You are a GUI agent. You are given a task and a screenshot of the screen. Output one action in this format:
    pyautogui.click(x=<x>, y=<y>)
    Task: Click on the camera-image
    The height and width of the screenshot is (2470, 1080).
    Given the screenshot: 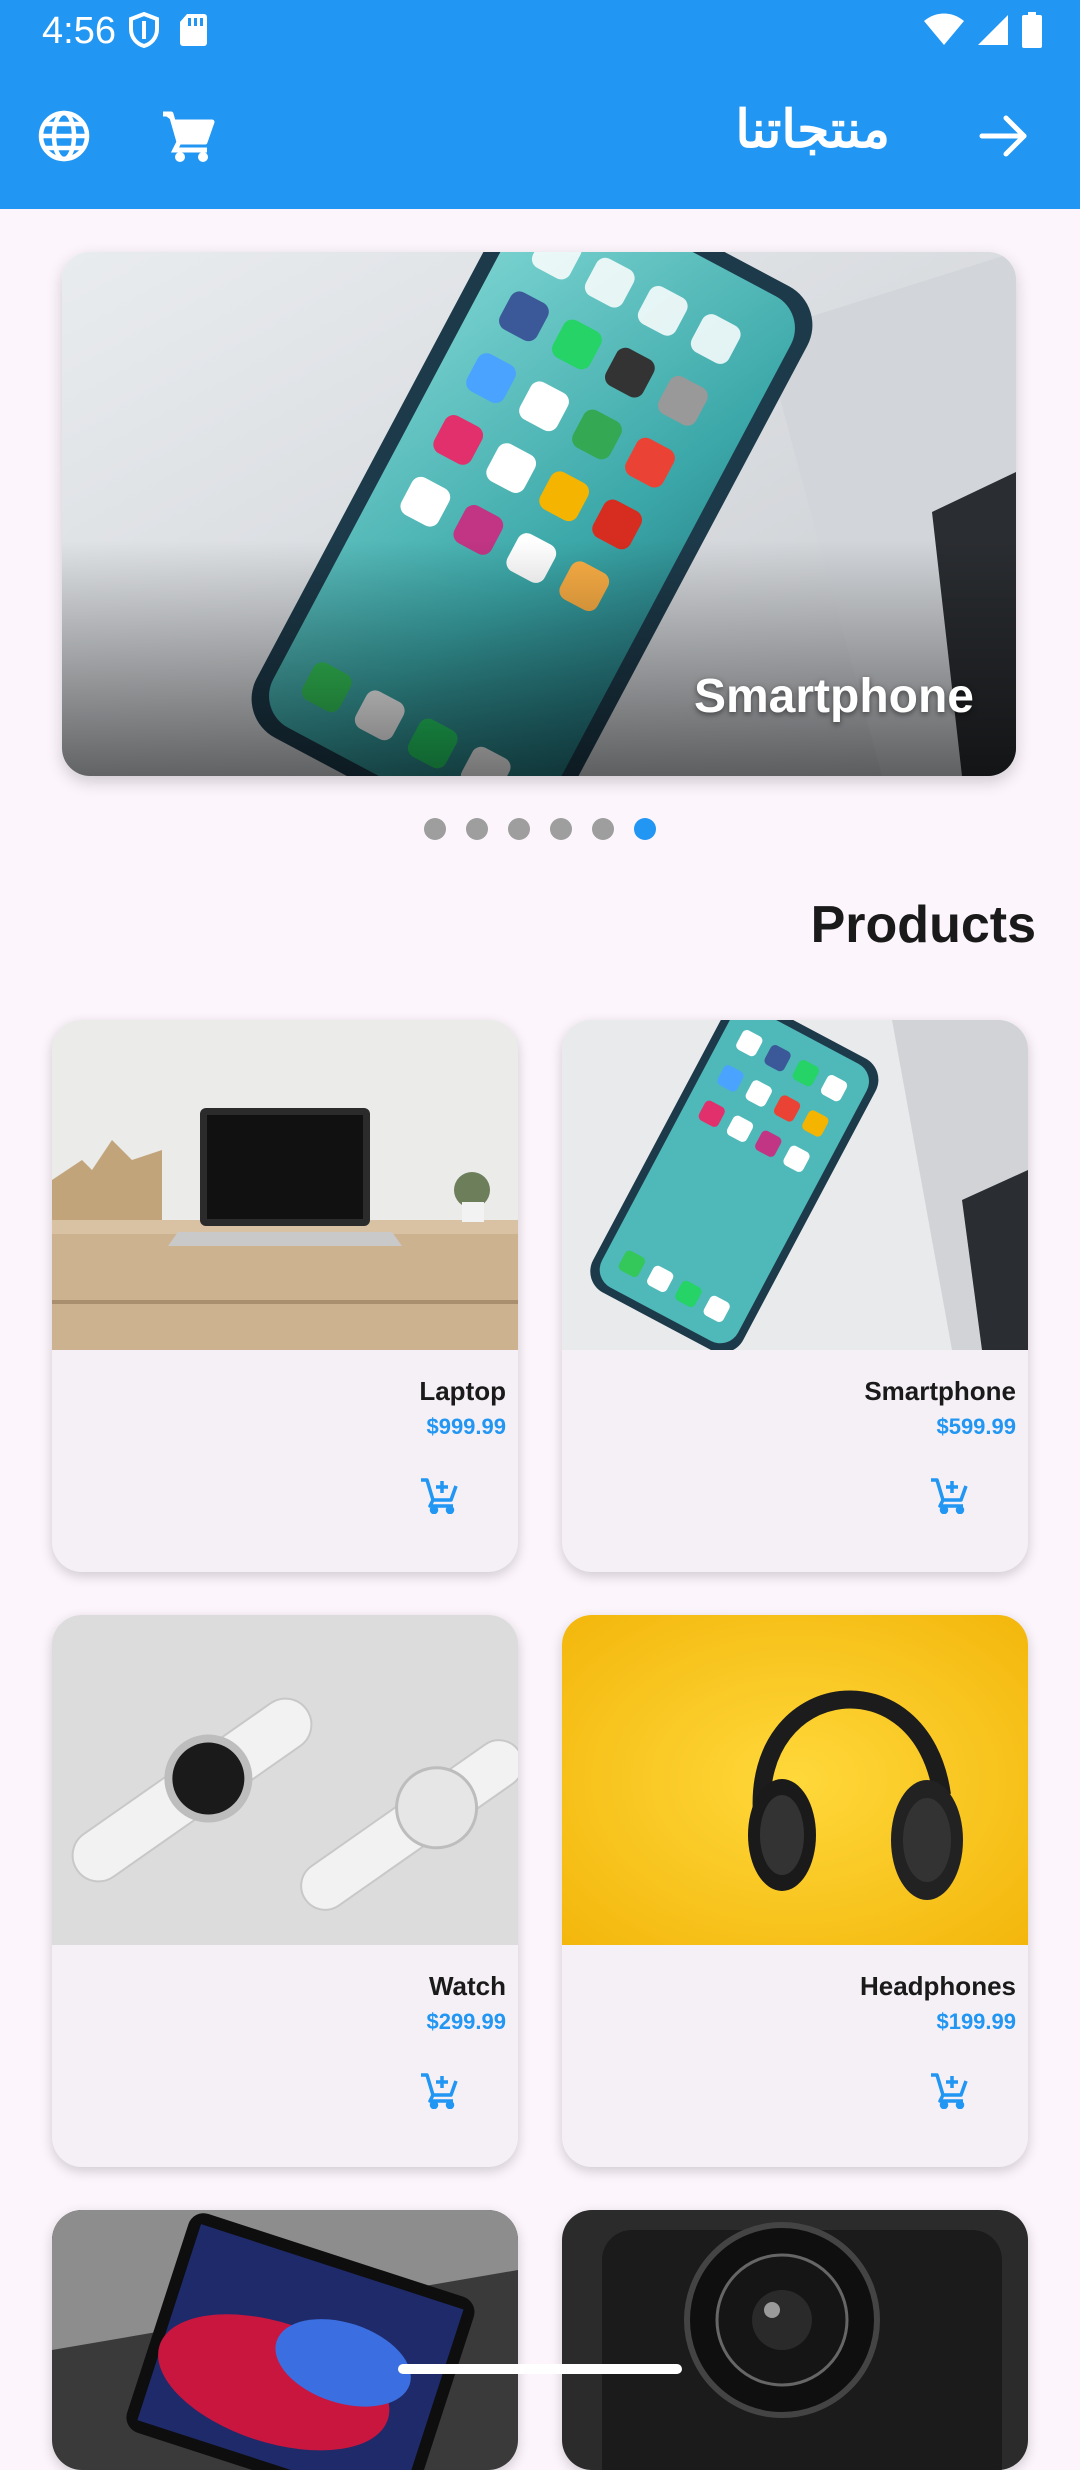 What is the action you would take?
    pyautogui.click(x=795, y=2340)
    